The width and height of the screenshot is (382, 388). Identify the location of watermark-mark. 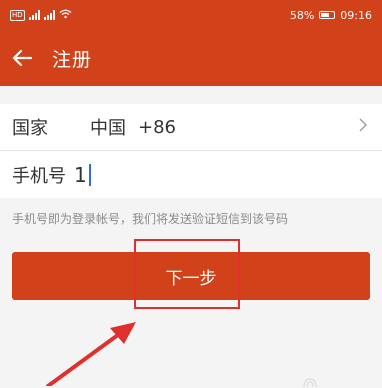
(310, 383).